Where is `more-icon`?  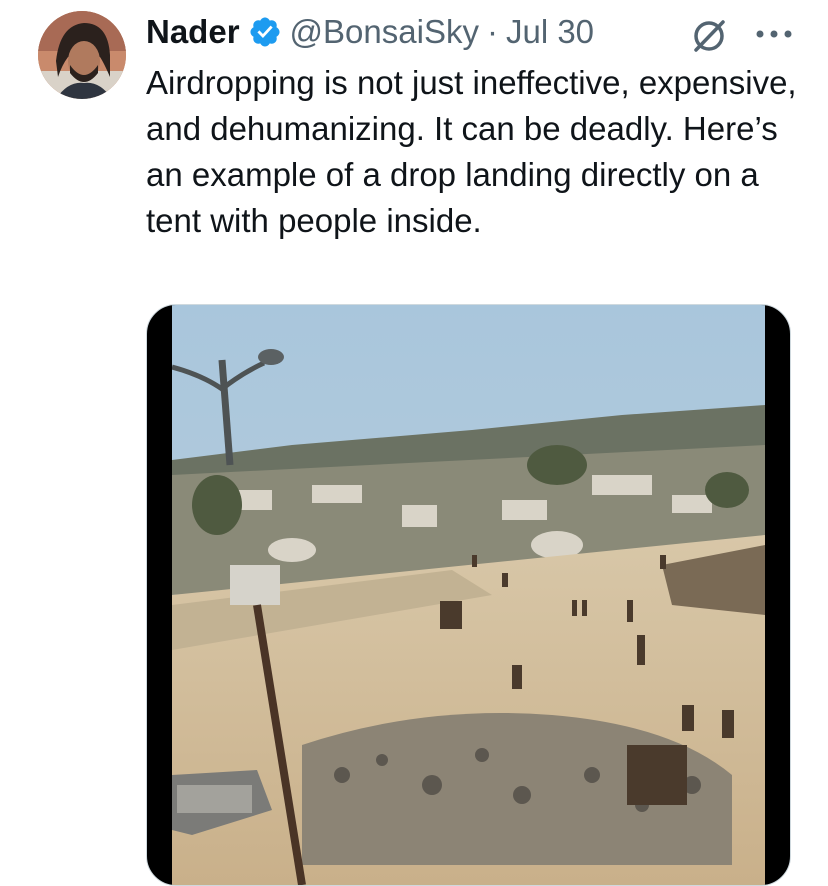 more-icon is located at coordinates (774, 34).